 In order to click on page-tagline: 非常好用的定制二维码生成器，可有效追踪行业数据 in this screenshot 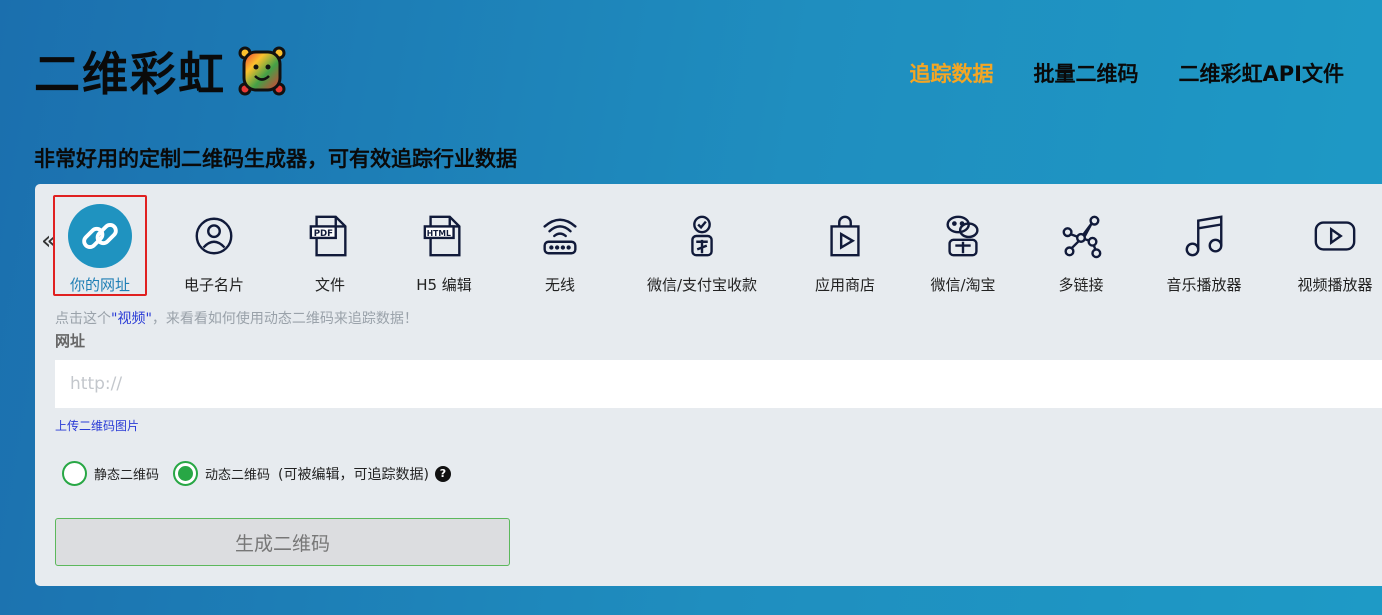, I will do `click(275, 159)`.